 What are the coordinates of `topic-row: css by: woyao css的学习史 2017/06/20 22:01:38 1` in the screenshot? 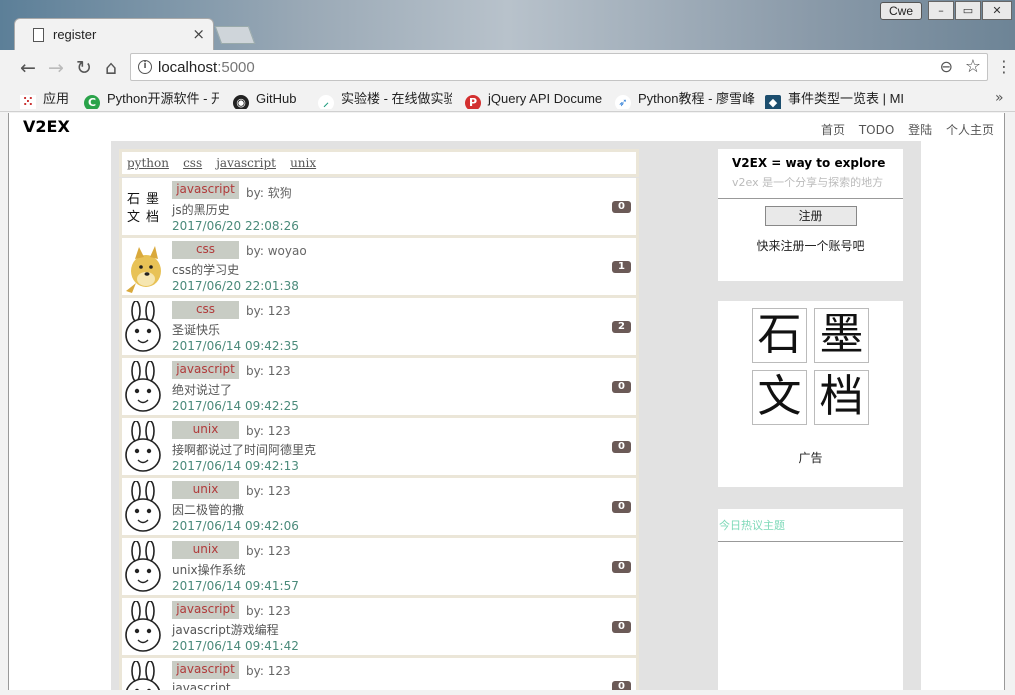 It's located at (379, 268).